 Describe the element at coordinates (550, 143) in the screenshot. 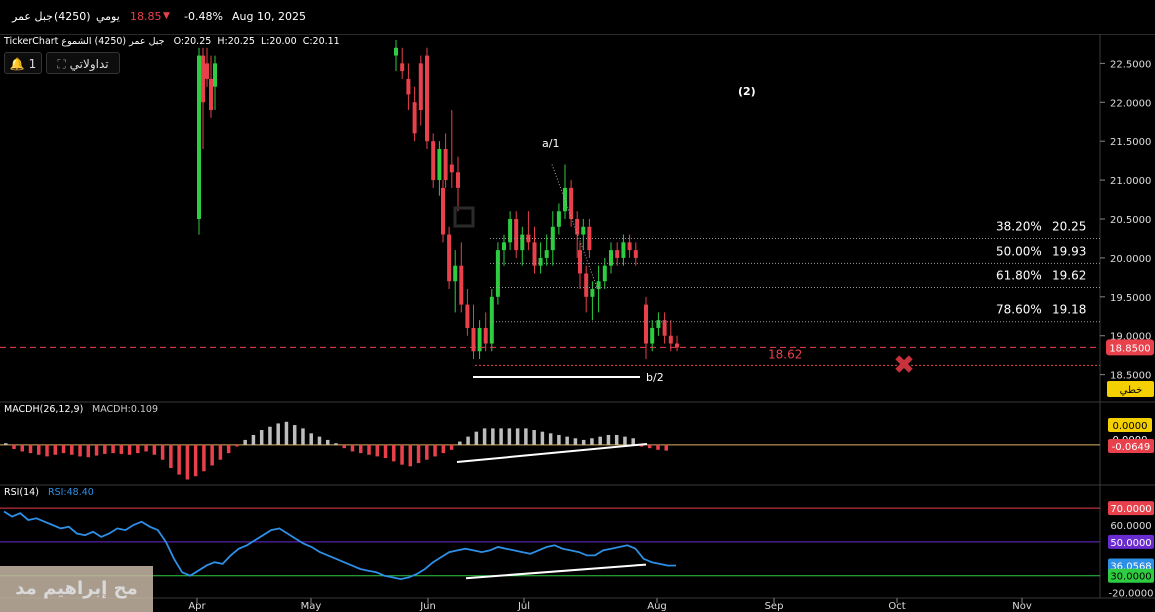

I see `wave-label-a1: a/1` at that location.